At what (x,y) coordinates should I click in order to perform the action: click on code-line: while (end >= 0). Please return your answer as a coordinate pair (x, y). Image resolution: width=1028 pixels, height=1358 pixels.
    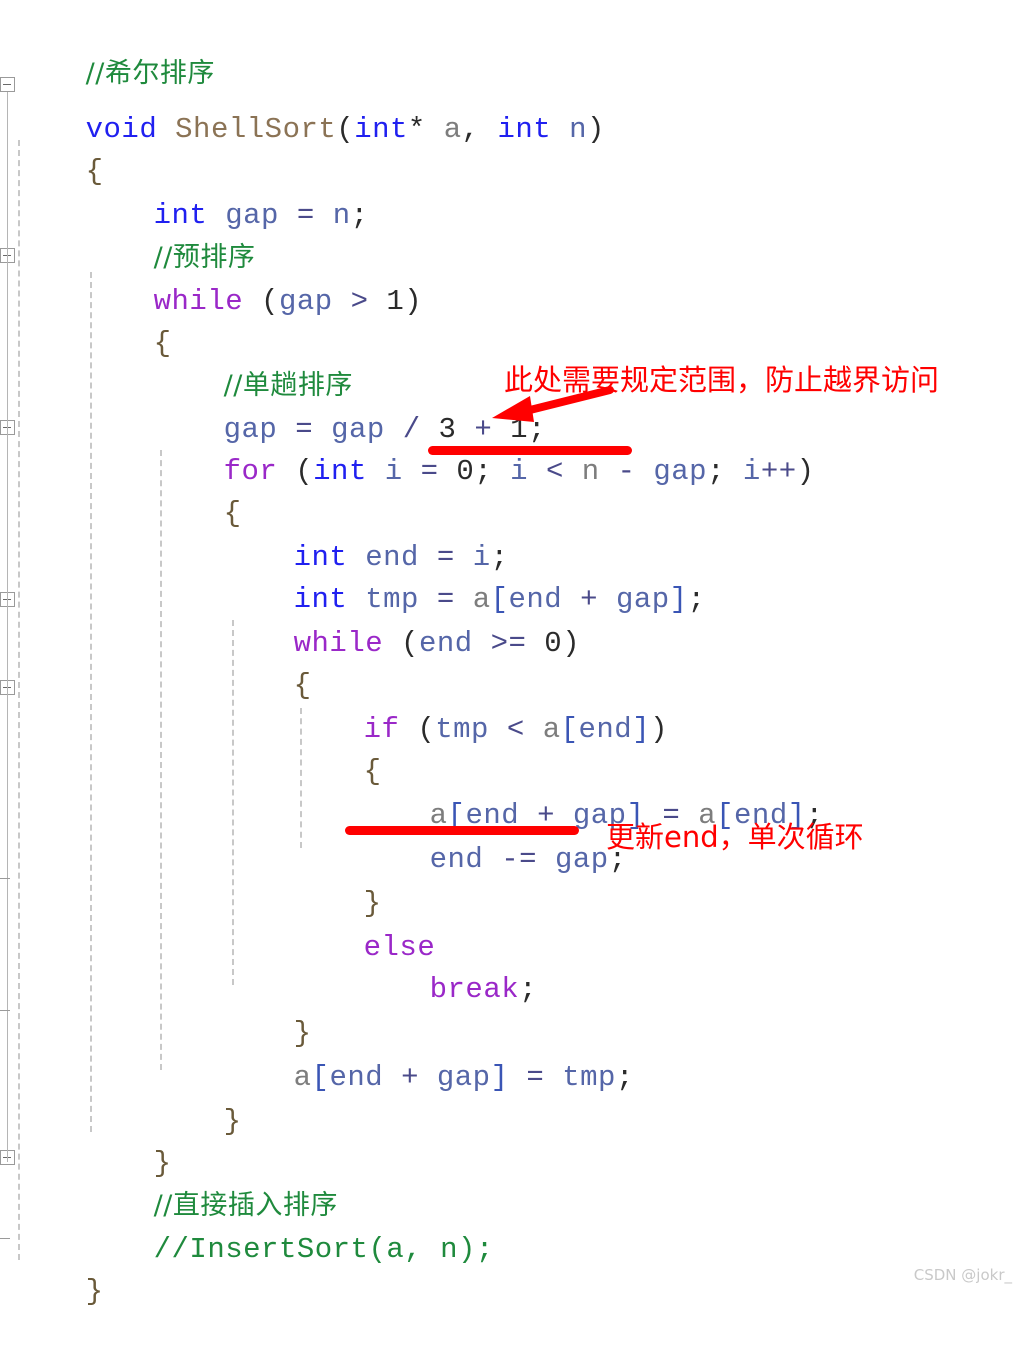
    Looking at the image, I should click on (401, 619).